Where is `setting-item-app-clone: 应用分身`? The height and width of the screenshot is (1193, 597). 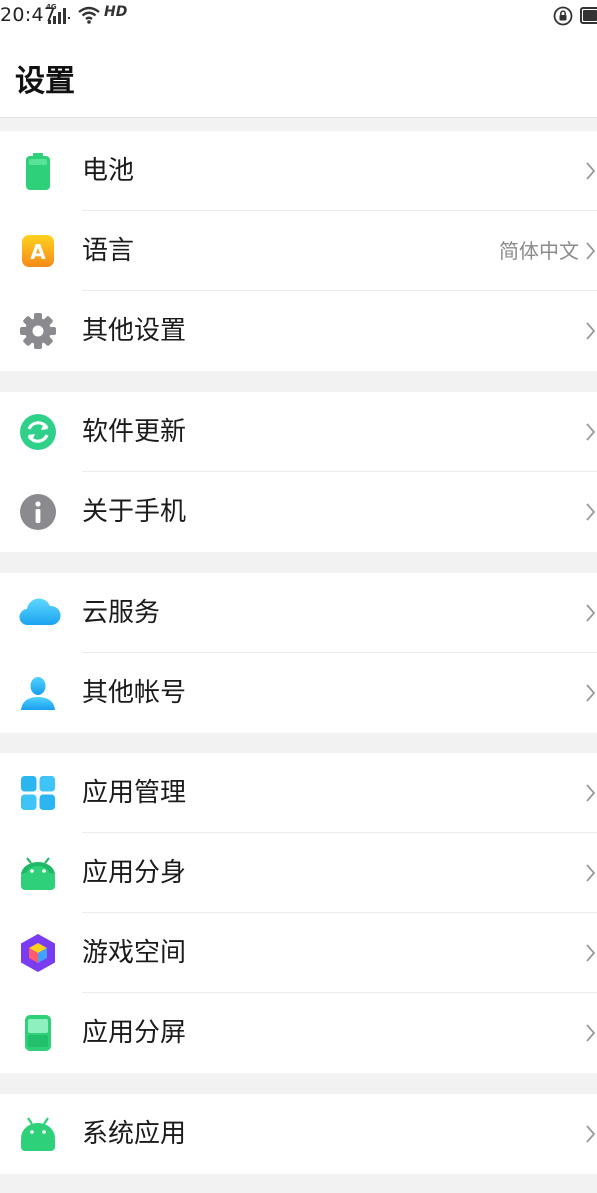 setting-item-app-clone: 应用分身 is located at coordinates (298, 873).